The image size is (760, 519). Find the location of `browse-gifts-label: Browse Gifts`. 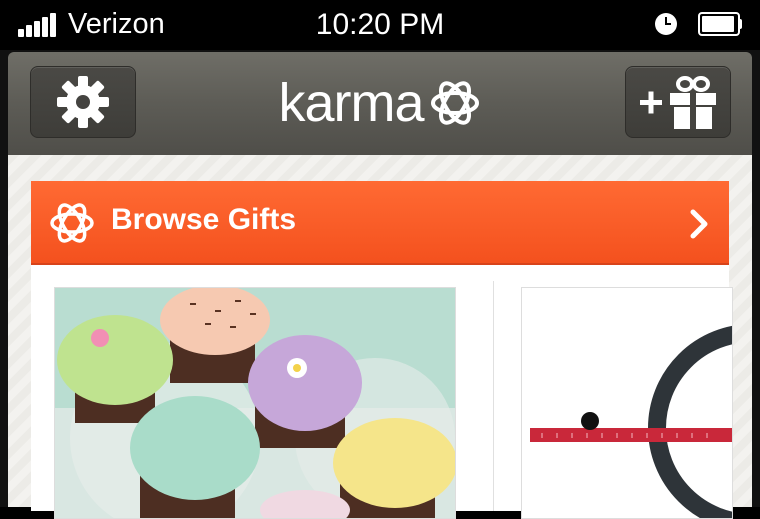

browse-gifts-label: Browse Gifts is located at coordinates (204, 219).